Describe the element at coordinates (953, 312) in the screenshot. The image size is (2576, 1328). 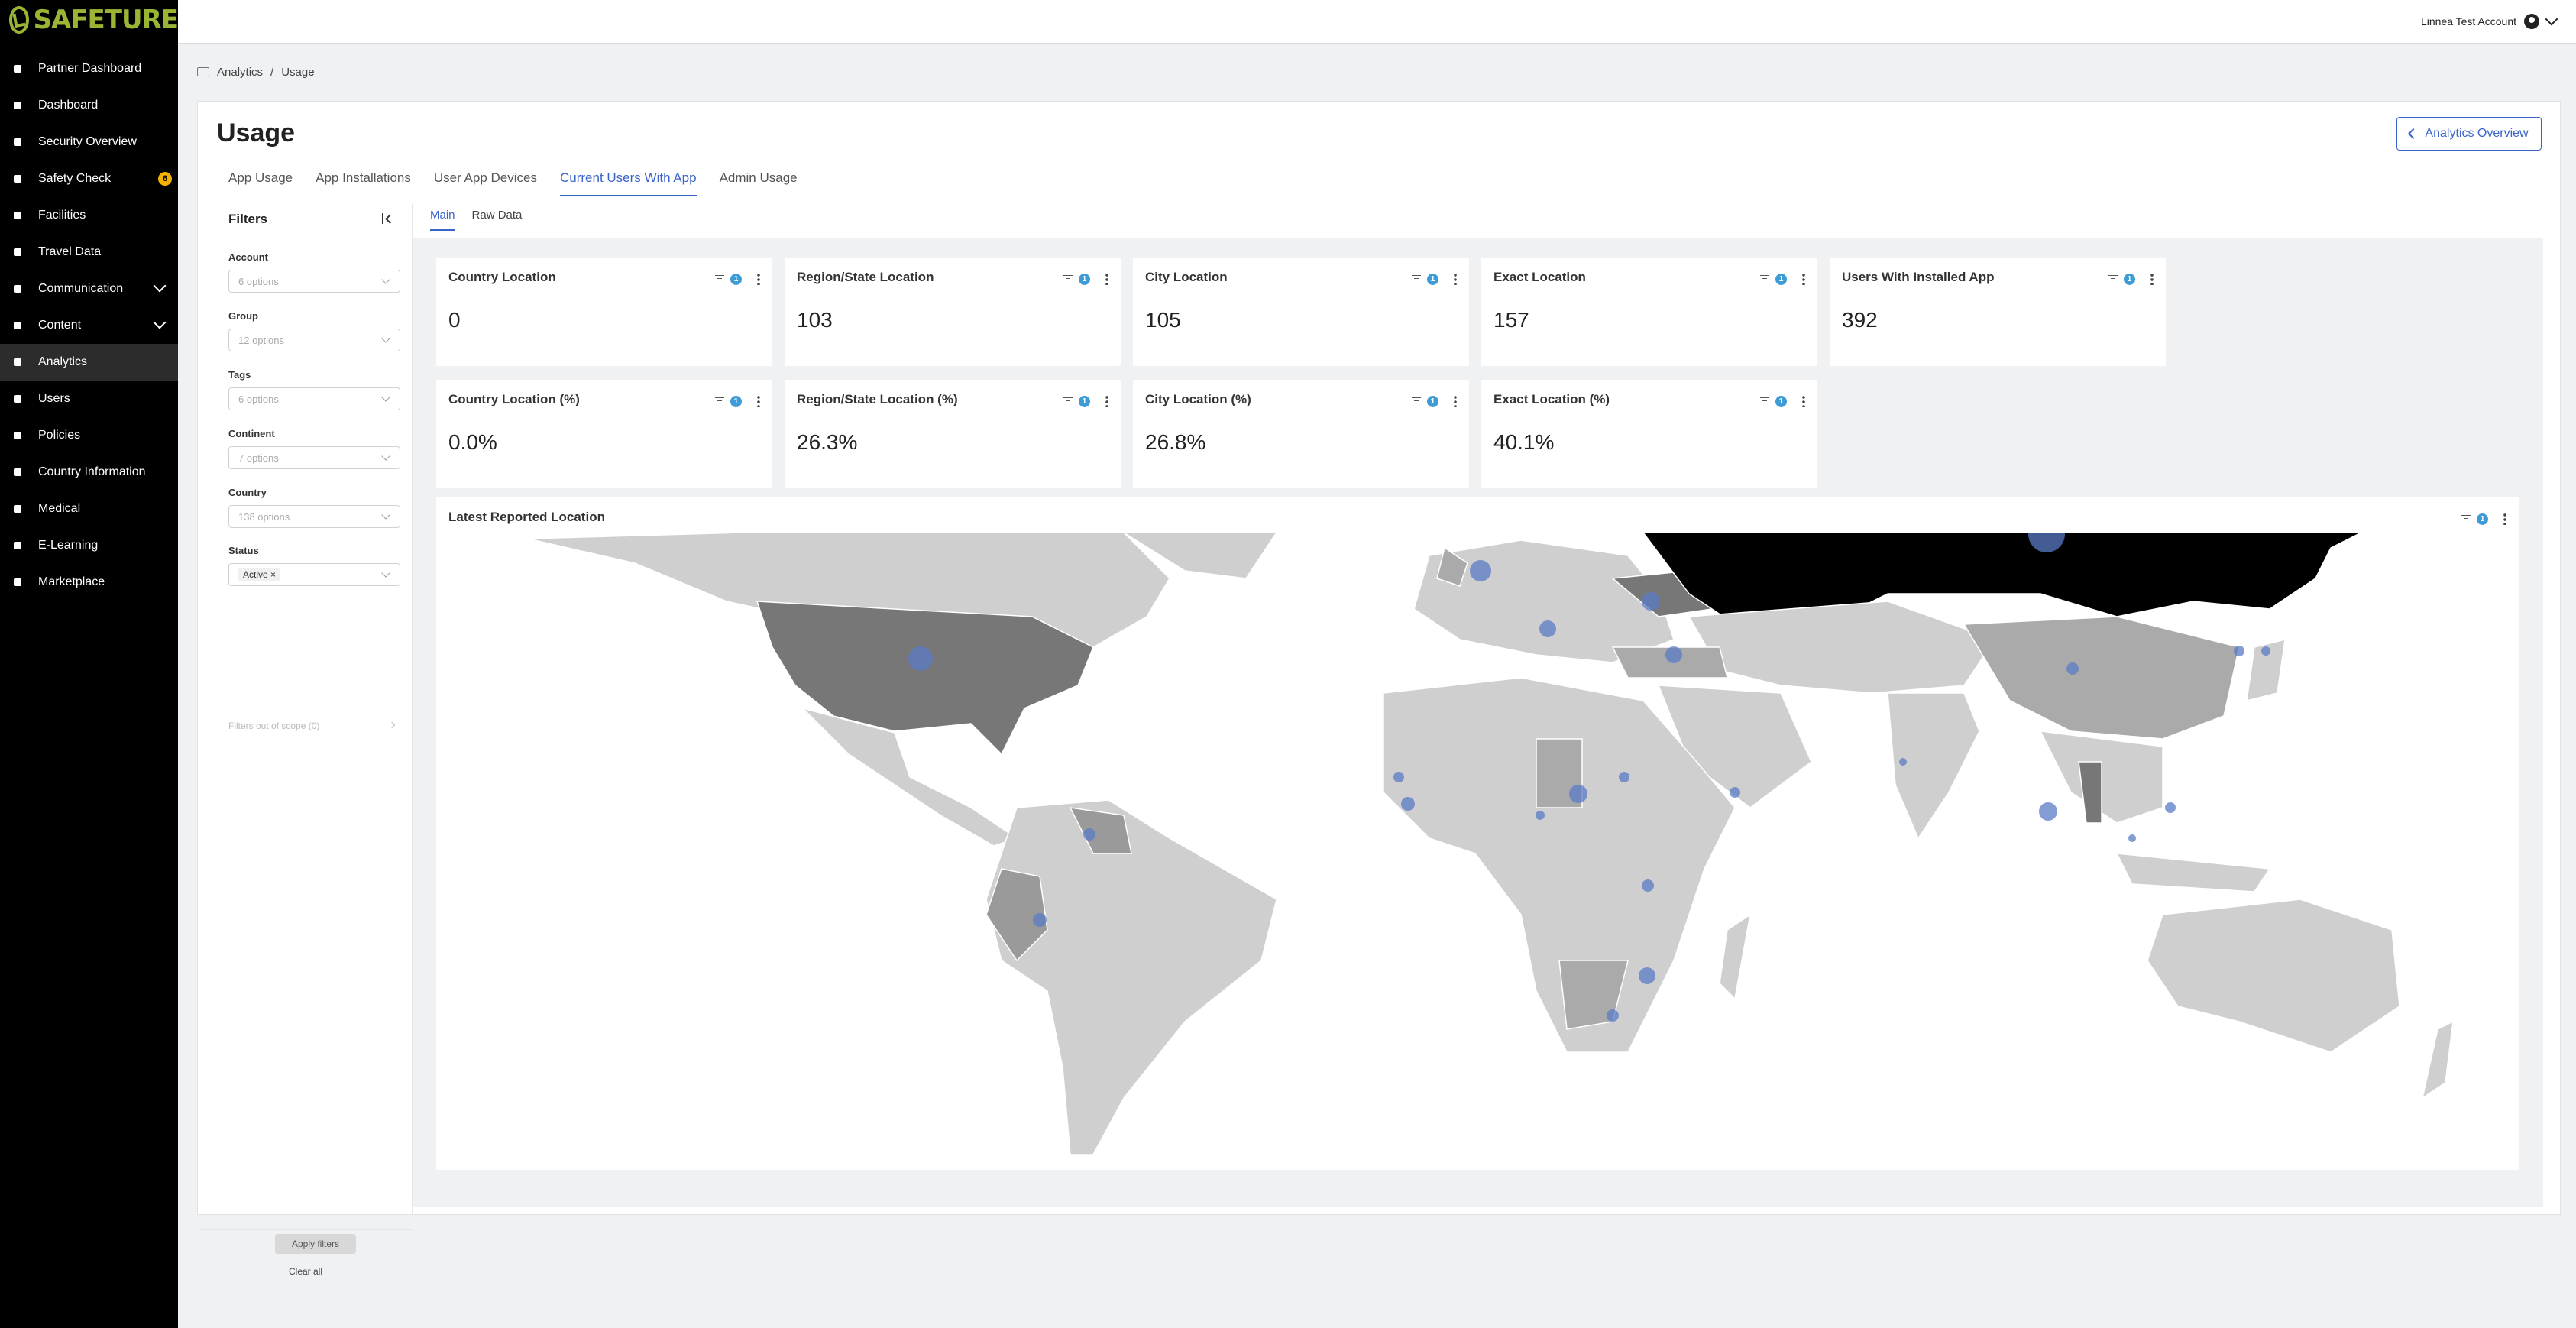
I see `card-region-state-location: Region/State Location 1 103` at that location.